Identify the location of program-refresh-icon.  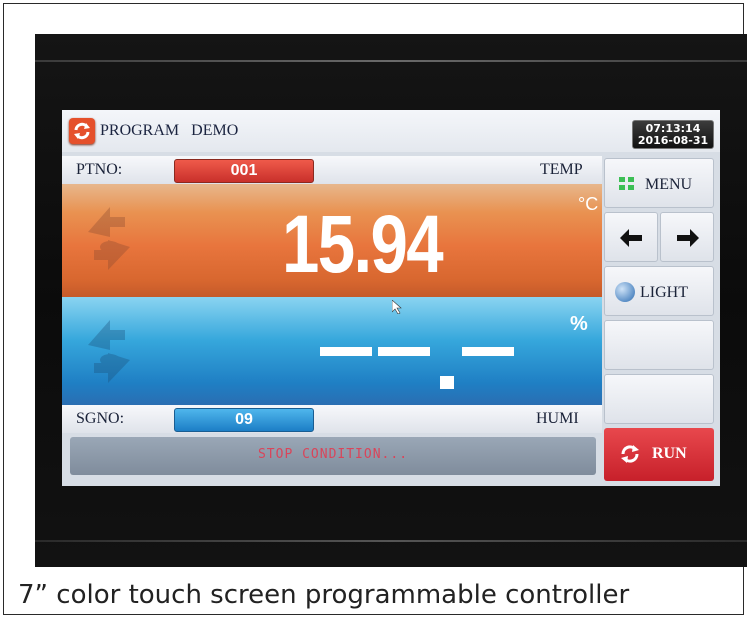
(82, 131).